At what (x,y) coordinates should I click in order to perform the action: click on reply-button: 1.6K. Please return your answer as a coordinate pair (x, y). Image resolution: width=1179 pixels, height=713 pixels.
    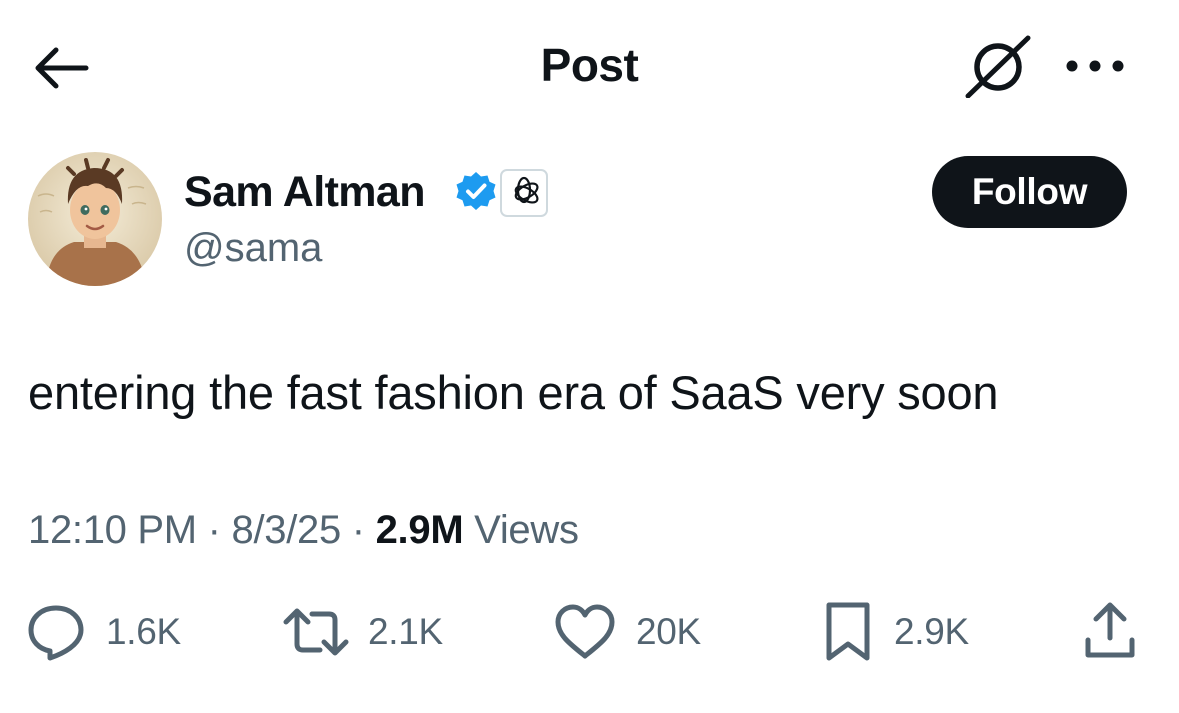
    Looking at the image, I should click on (102, 632).